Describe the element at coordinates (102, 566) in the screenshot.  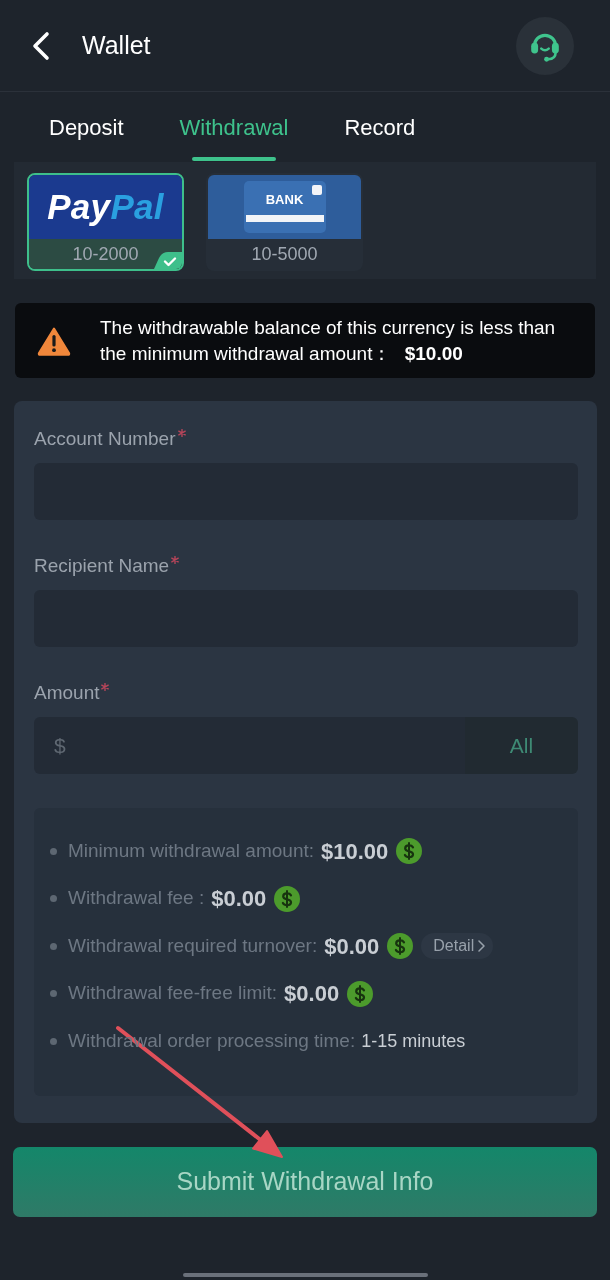
I see `field-label: Recipient Name` at that location.